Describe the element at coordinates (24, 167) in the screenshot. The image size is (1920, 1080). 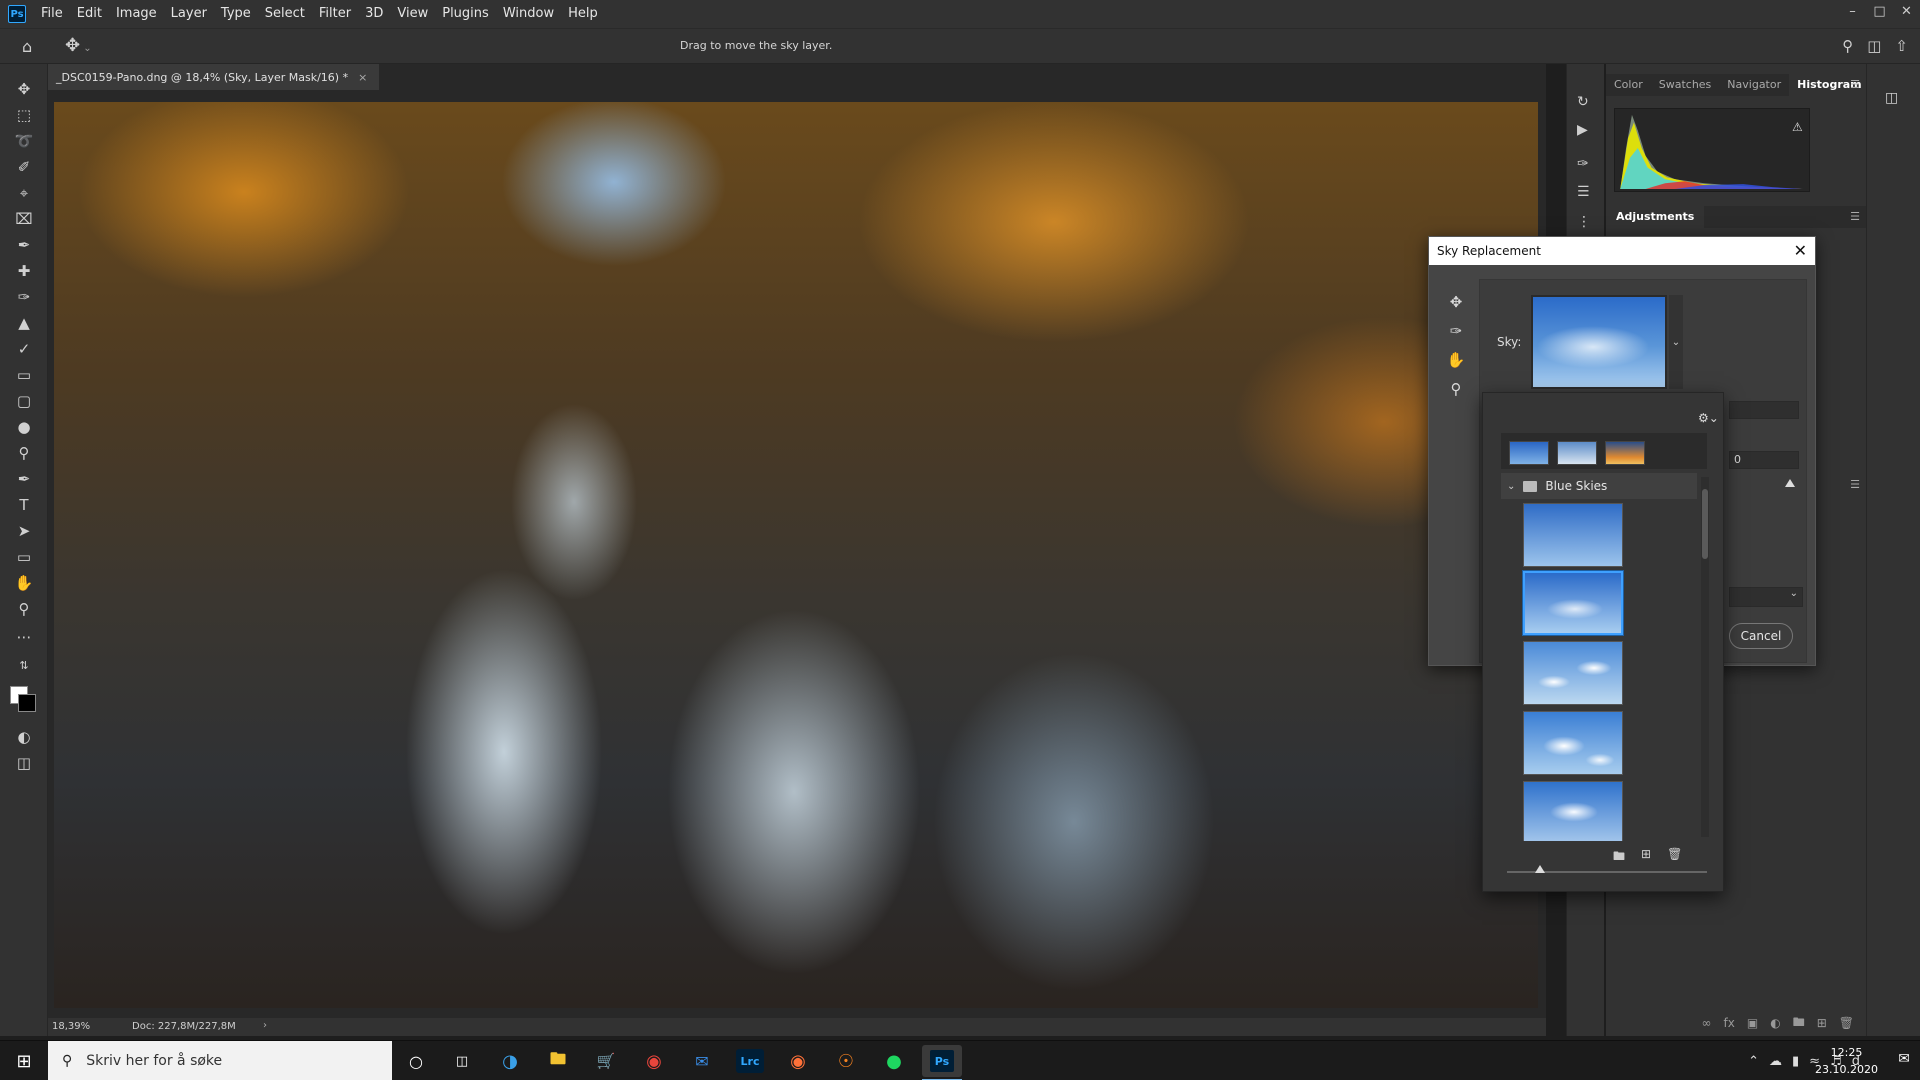
I see `quick-selection-tool-icon: ✐` at that location.